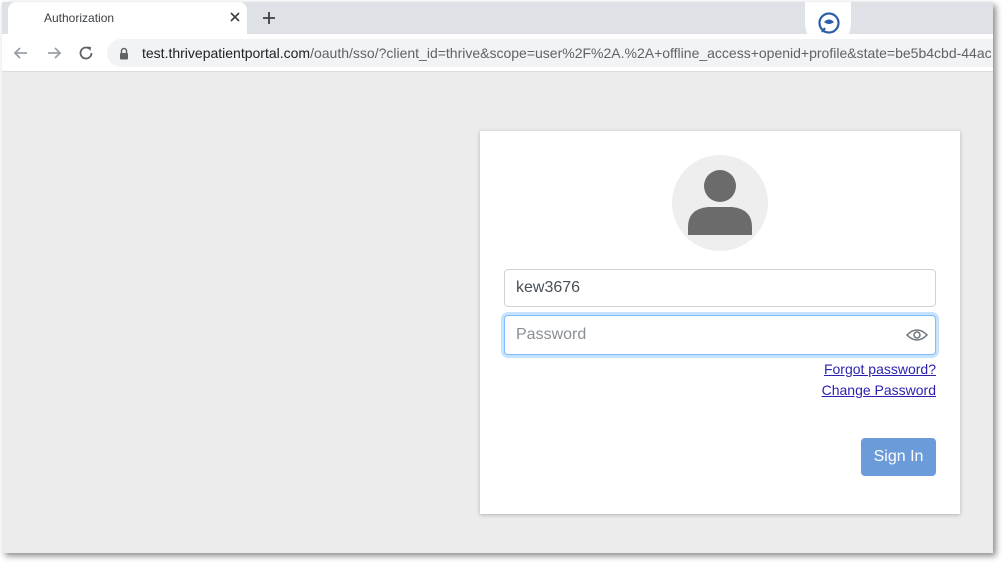 This screenshot has height=567, width=1007. Describe the element at coordinates (917, 335) in the screenshot. I see `eye-icon` at that location.